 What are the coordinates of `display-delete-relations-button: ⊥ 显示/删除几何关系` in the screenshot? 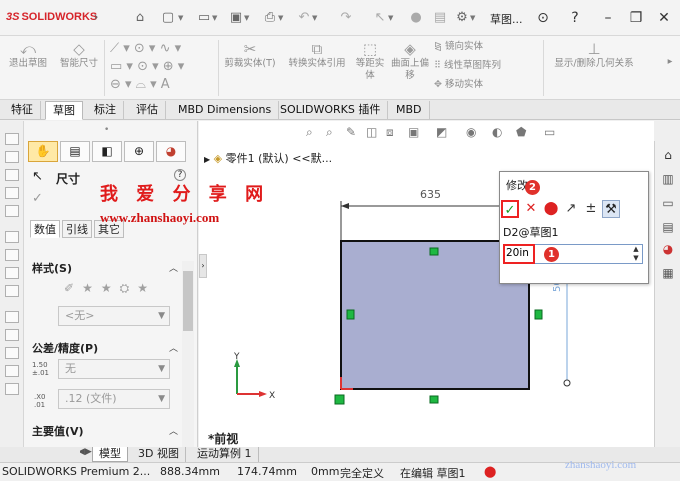 It's located at (594, 55).